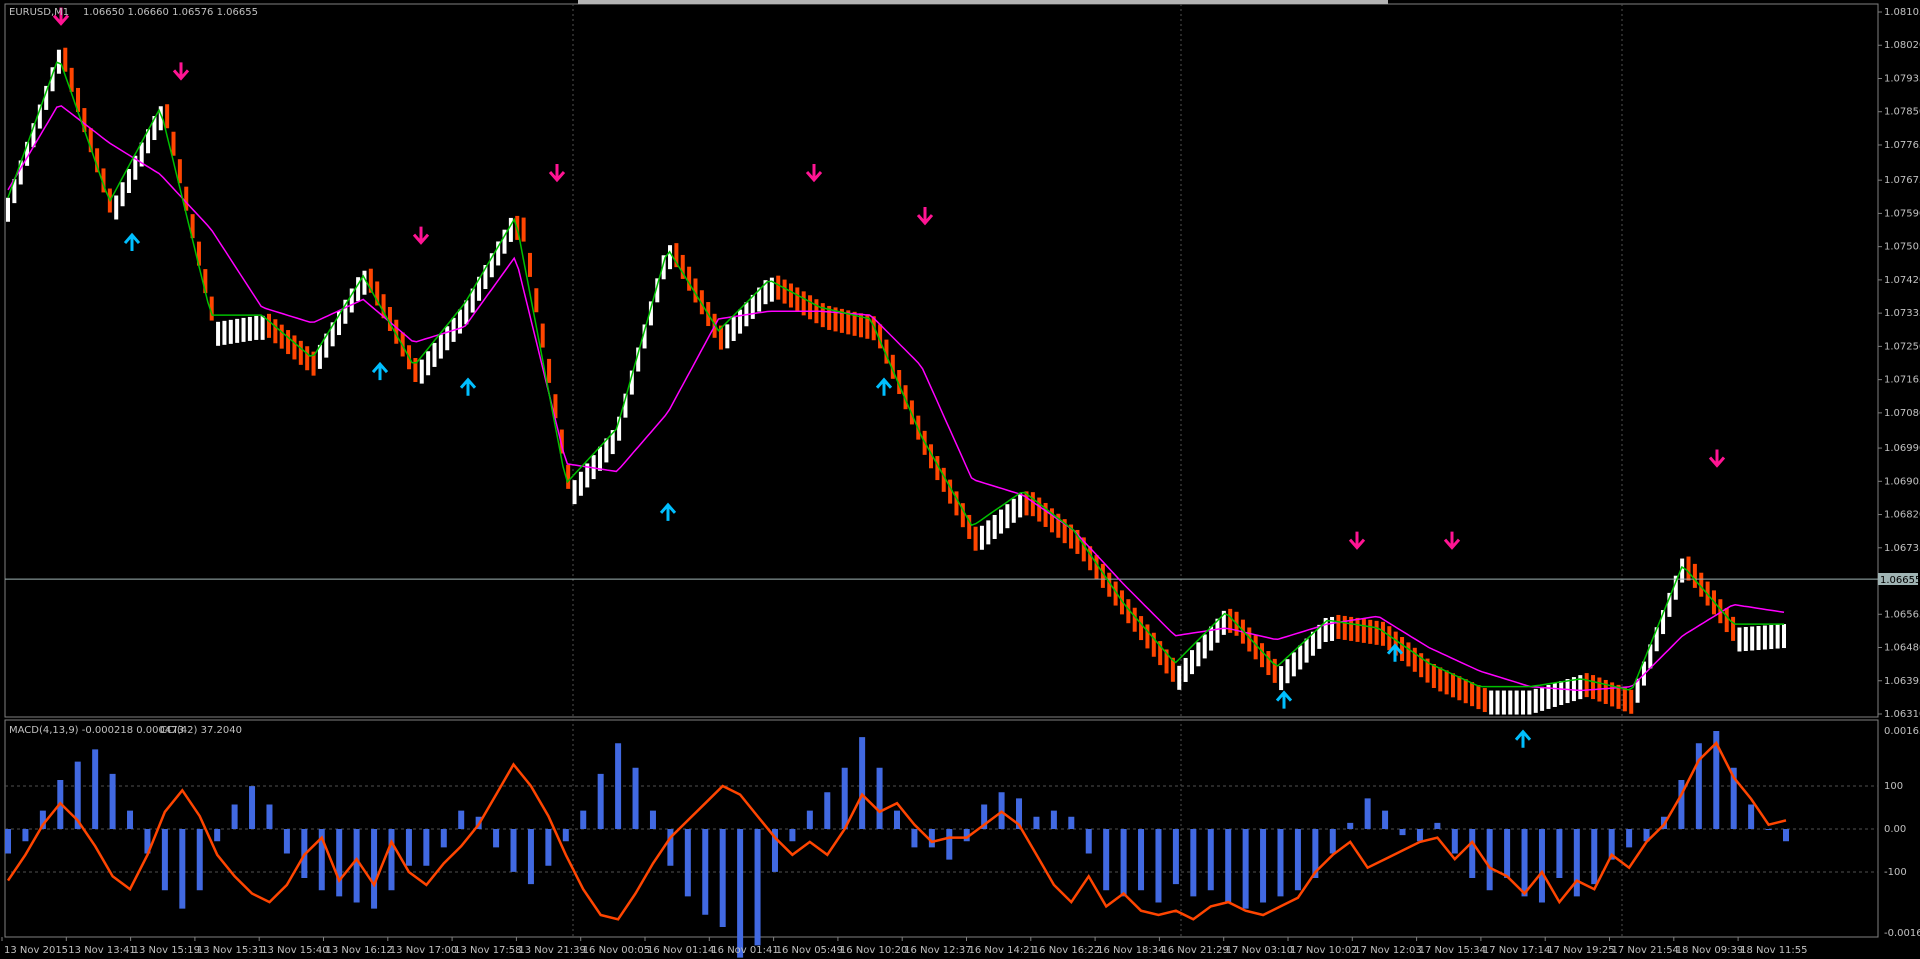 This screenshot has height=959, width=1920. Describe the element at coordinates (1902, 481) in the screenshot. I see `price-tick-label: 1.06905` at that location.